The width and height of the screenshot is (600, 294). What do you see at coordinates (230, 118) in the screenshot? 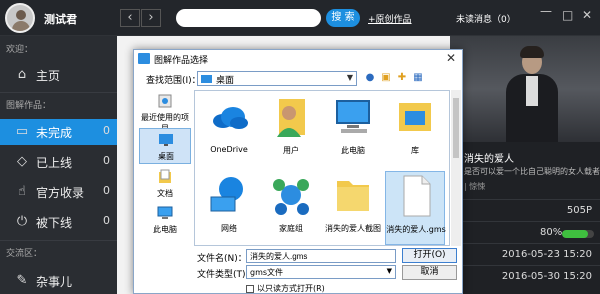
I see `onedrive-icon` at bounding box center [230, 118].